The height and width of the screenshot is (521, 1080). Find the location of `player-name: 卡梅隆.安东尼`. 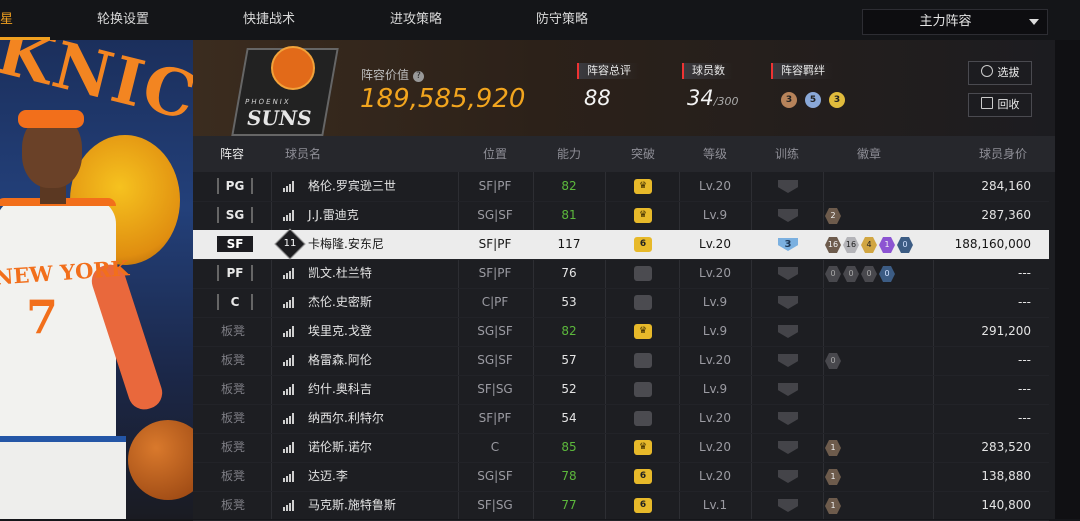

player-name: 卡梅隆.安东尼 is located at coordinates (346, 244).